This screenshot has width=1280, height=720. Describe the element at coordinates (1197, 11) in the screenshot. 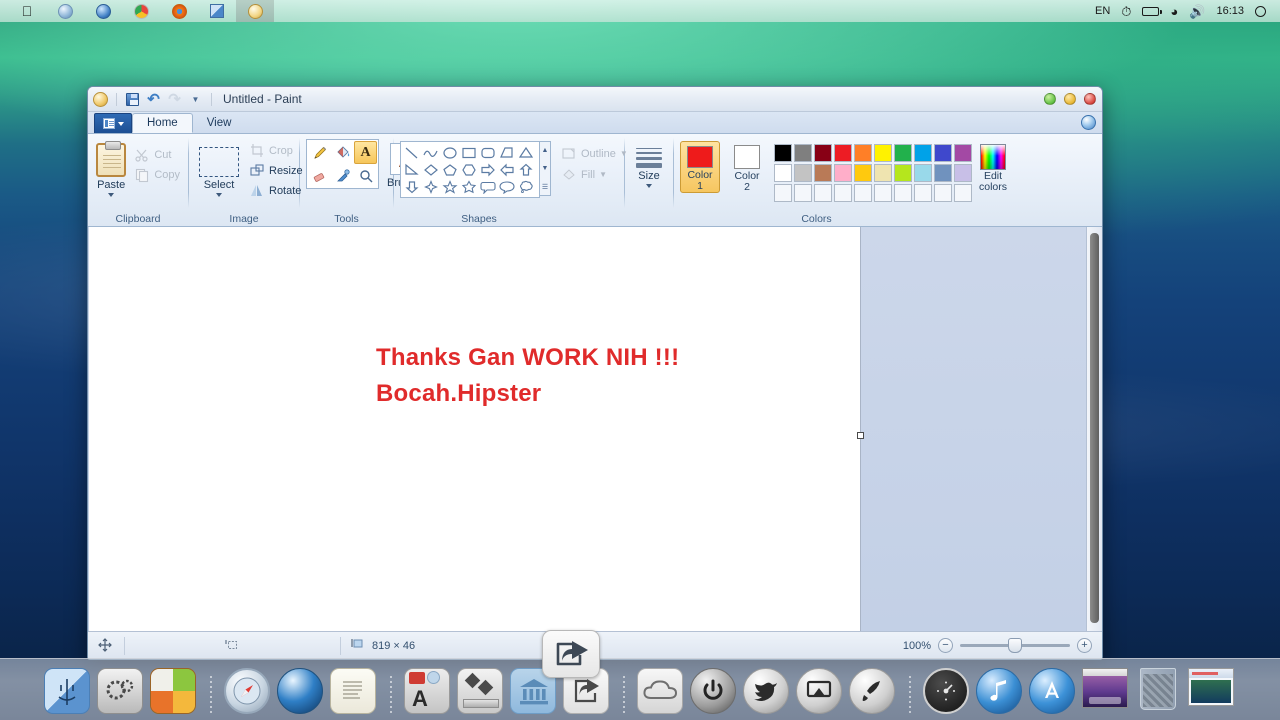

I see `volume-icon: 🔊` at that location.